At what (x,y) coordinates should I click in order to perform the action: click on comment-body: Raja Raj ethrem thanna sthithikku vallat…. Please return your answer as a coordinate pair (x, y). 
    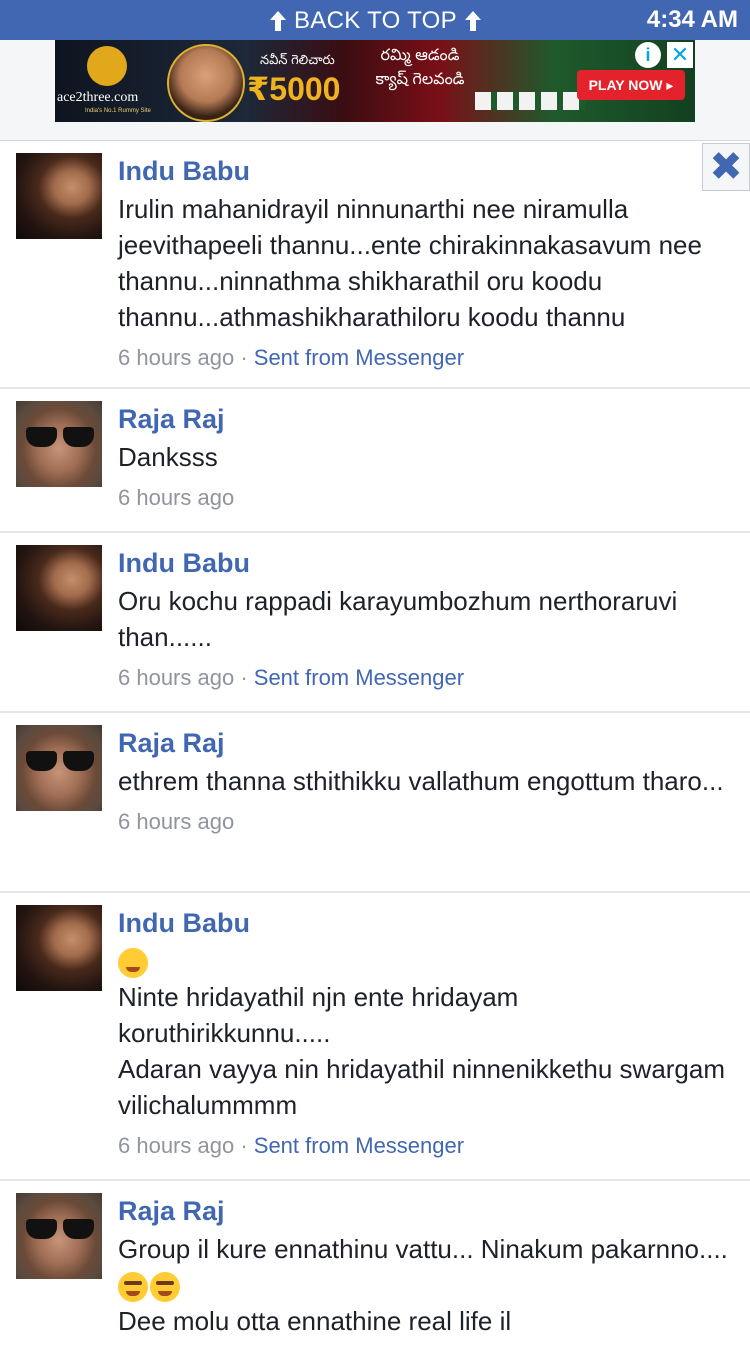
    Looking at the image, I should click on (423, 780).